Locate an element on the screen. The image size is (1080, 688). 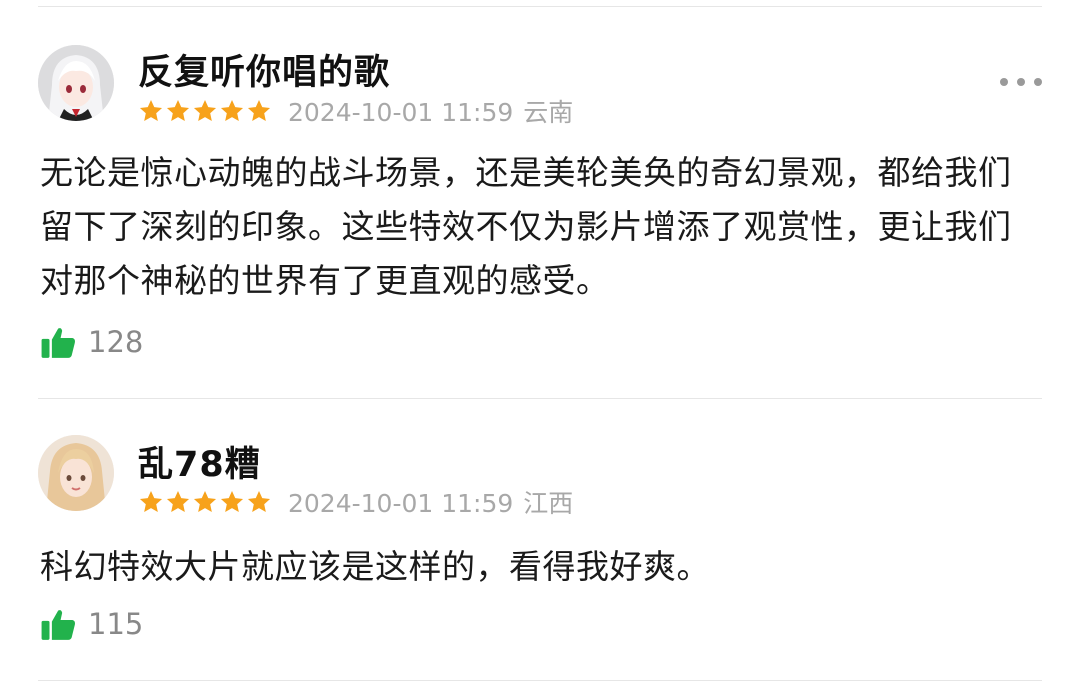
review-meta-text: 2024-10-01 11:59 江西 is located at coordinates (435, 502).